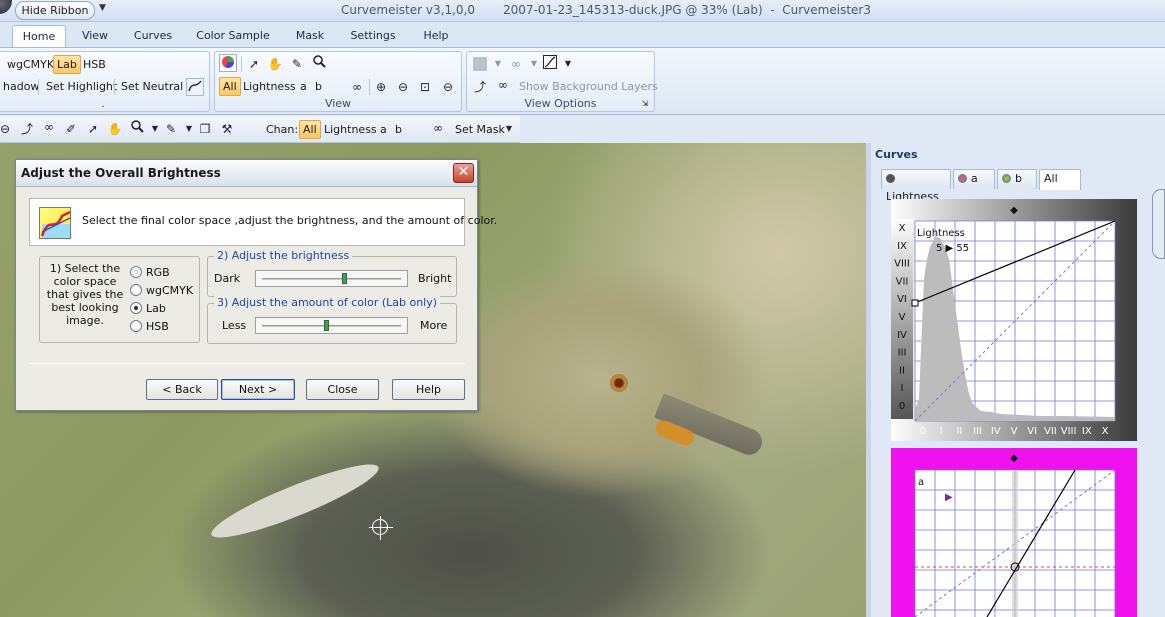  I want to click on a-curve-graph: ◆ a ▶, so click(1014, 532).